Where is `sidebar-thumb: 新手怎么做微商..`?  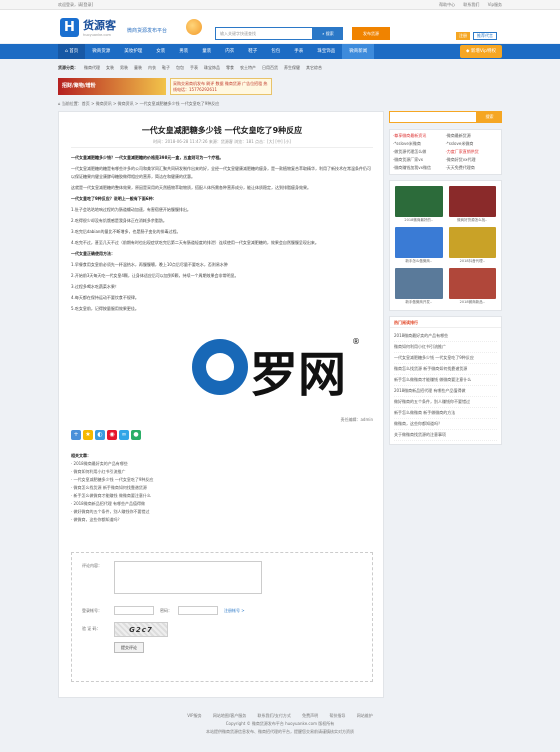 sidebar-thumb: 新手怎么做微商.. is located at coordinates (419, 245).